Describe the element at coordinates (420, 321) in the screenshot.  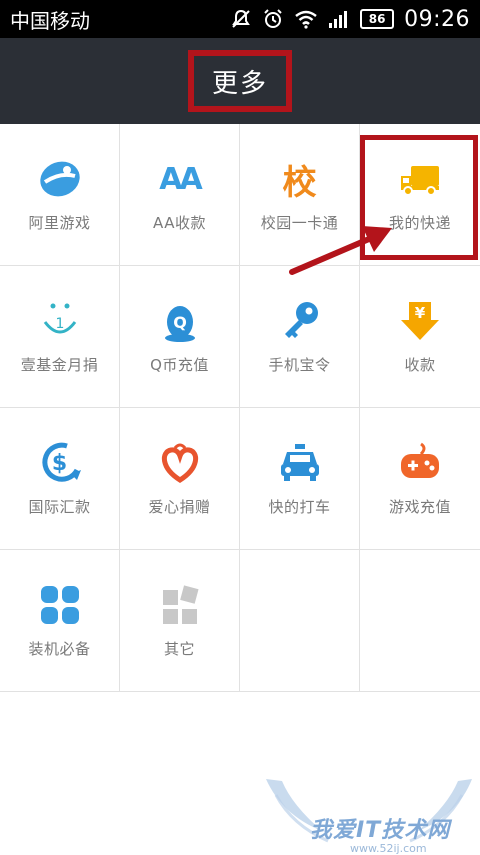
I see `yuan-arrow-icon: ¥` at that location.